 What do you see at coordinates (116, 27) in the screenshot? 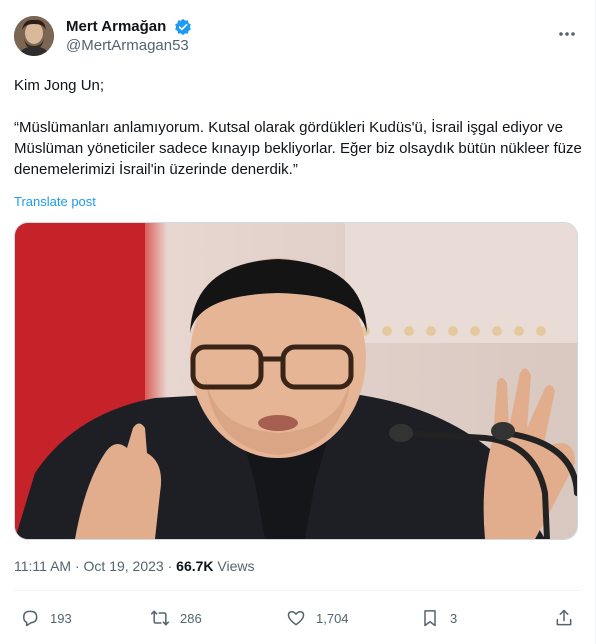
I see `author-name: Mert Armağan` at bounding box center [116, 27].